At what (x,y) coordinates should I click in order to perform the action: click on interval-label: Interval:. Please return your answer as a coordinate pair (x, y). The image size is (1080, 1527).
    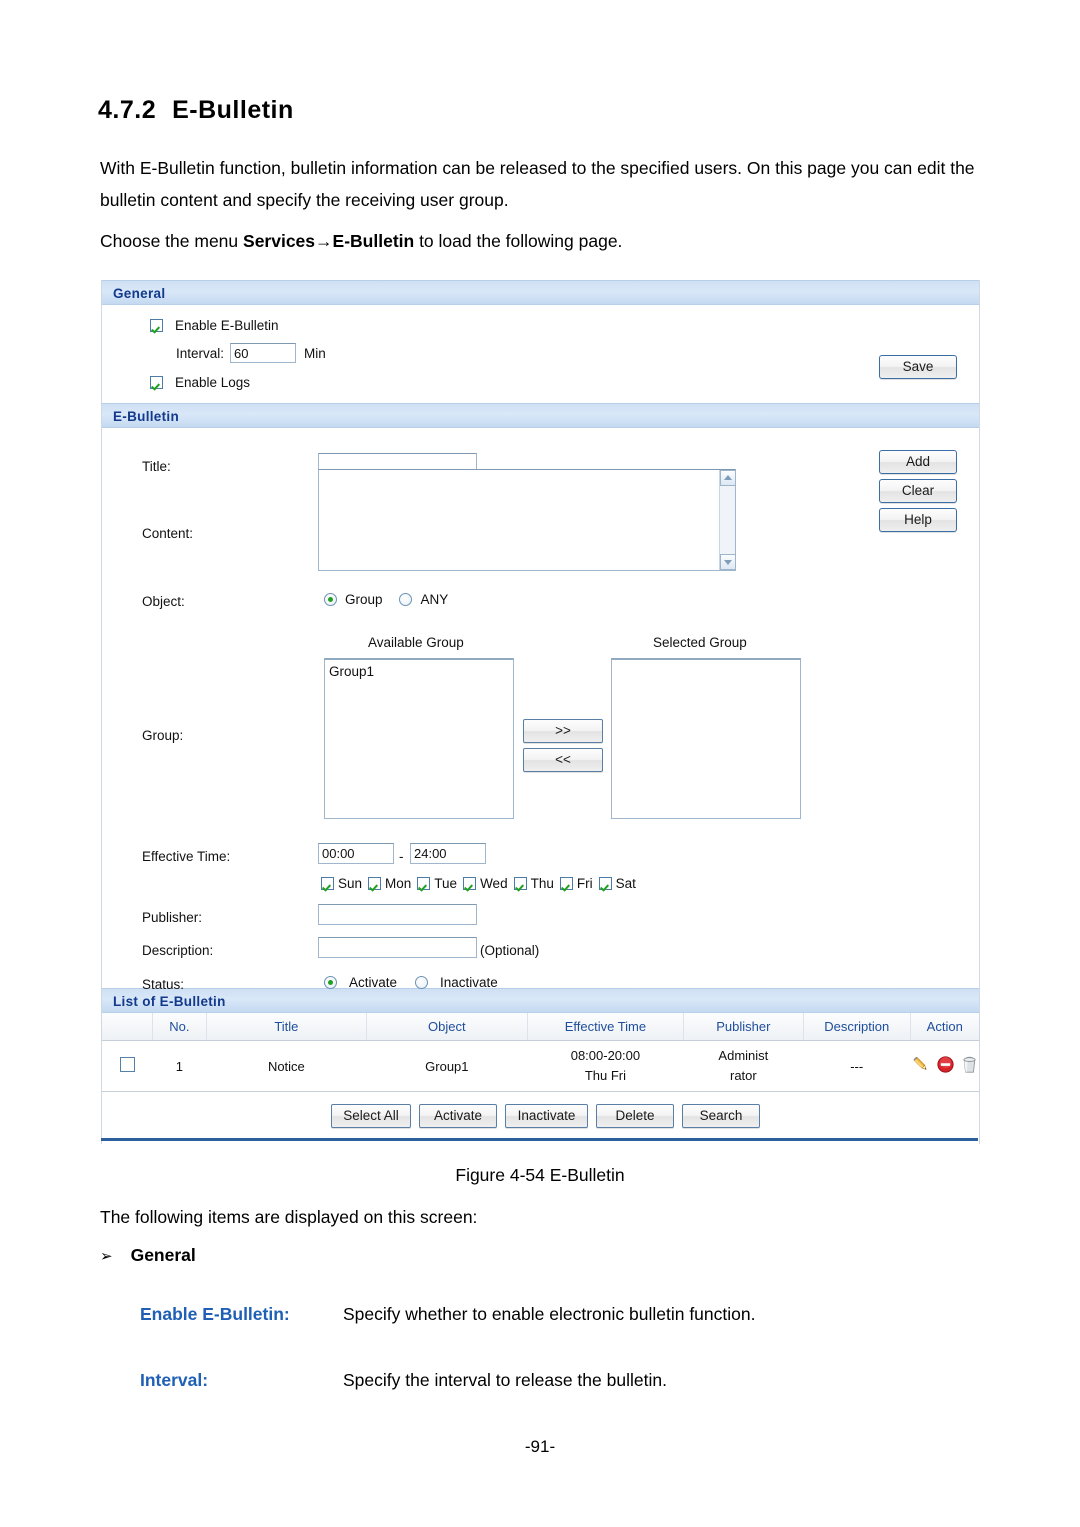
    Looking at the image, I should click on (200, 353).